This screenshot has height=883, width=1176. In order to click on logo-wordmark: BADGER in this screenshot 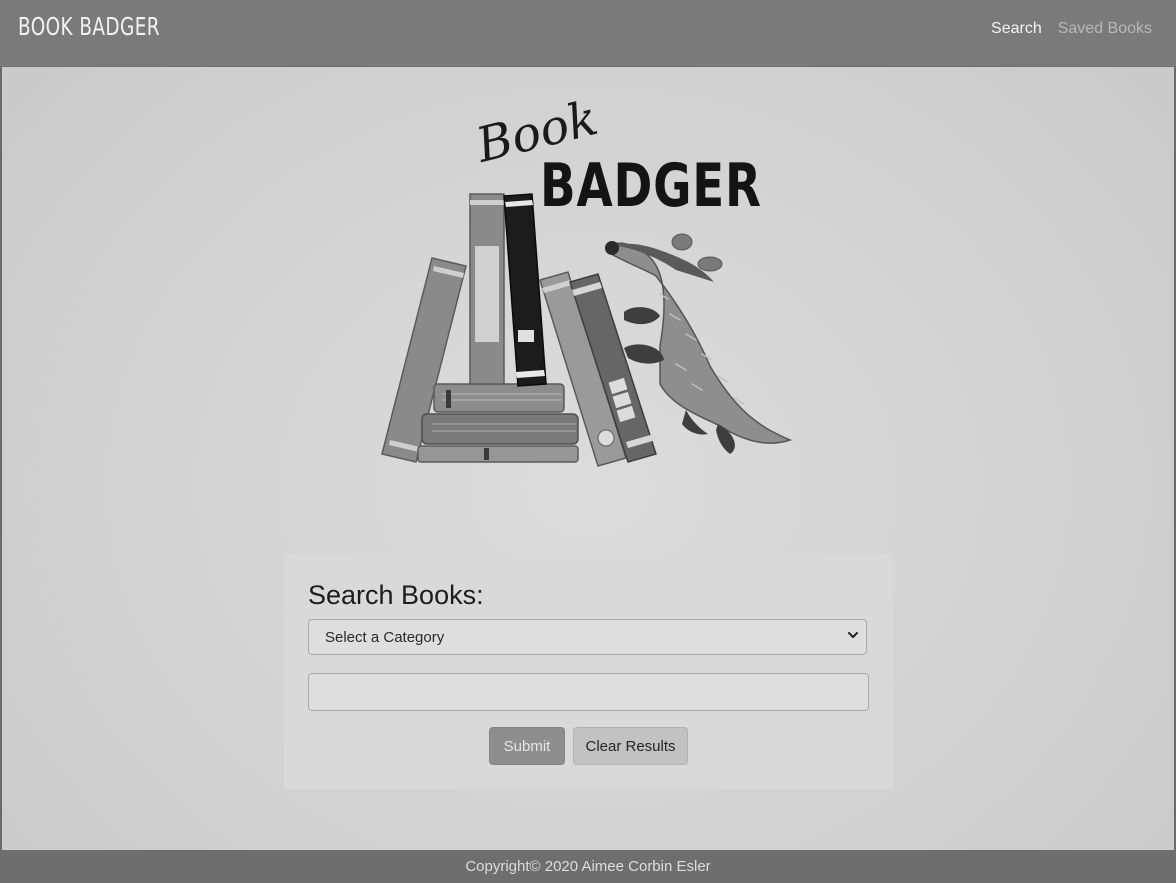, I will do `click(651, 186)`.